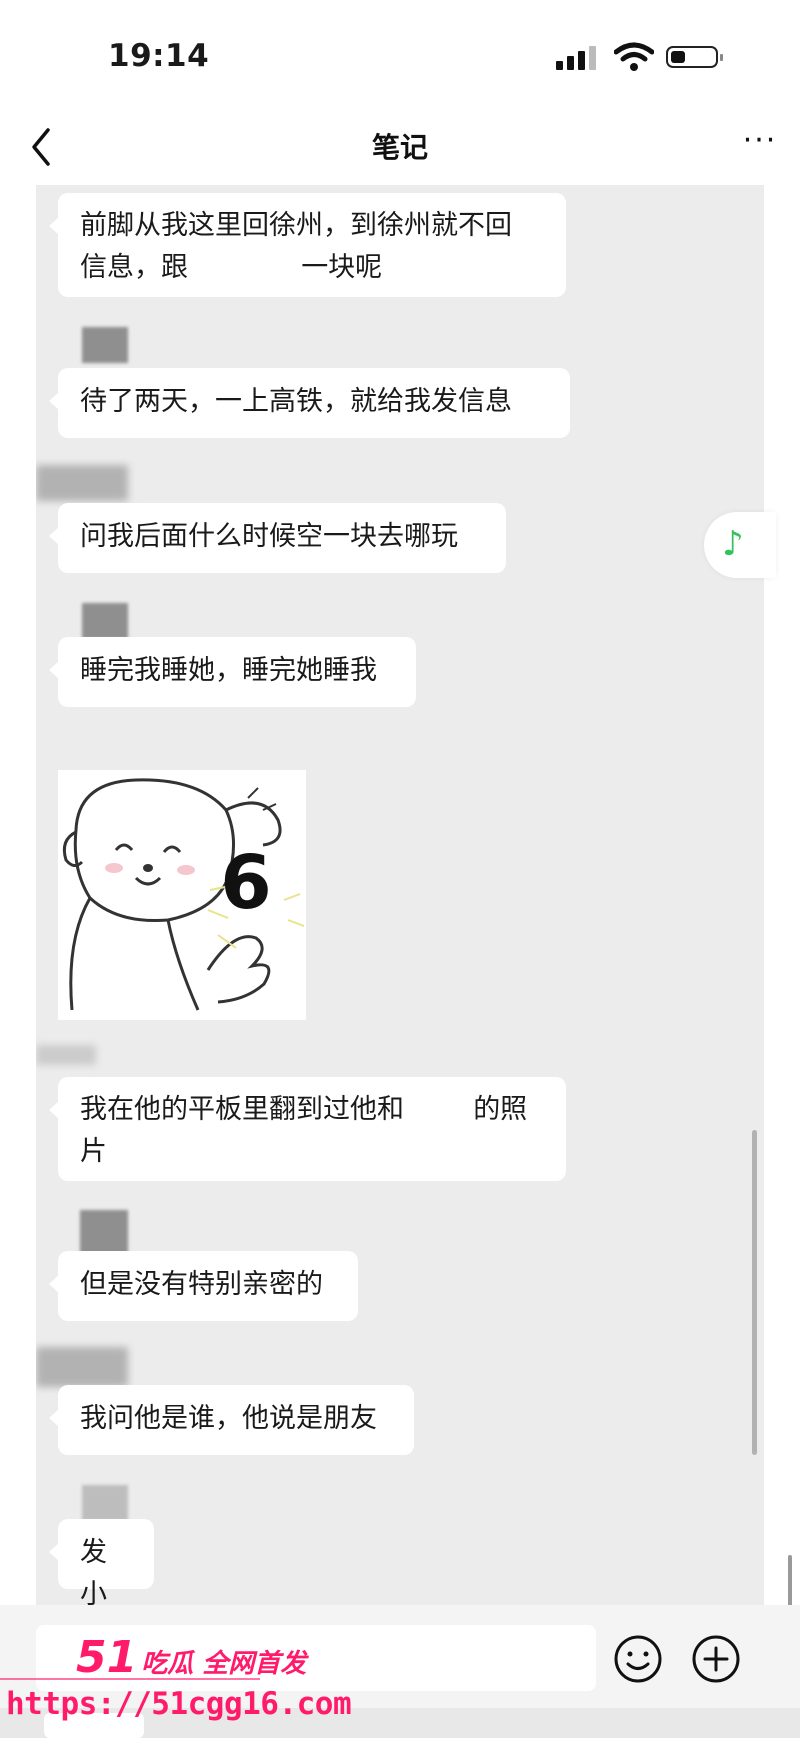  I want to click on music-floating-button: ♪, so click(740, 545).